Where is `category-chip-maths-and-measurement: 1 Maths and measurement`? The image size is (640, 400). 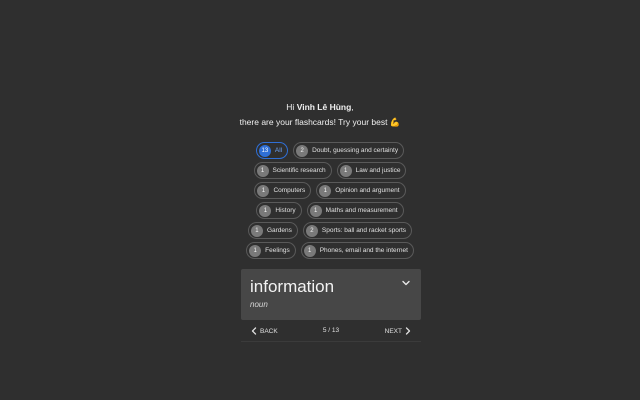
category-chip-maths-and-measurement: 1 Maths and measurement is located at coordinates (355, 210).